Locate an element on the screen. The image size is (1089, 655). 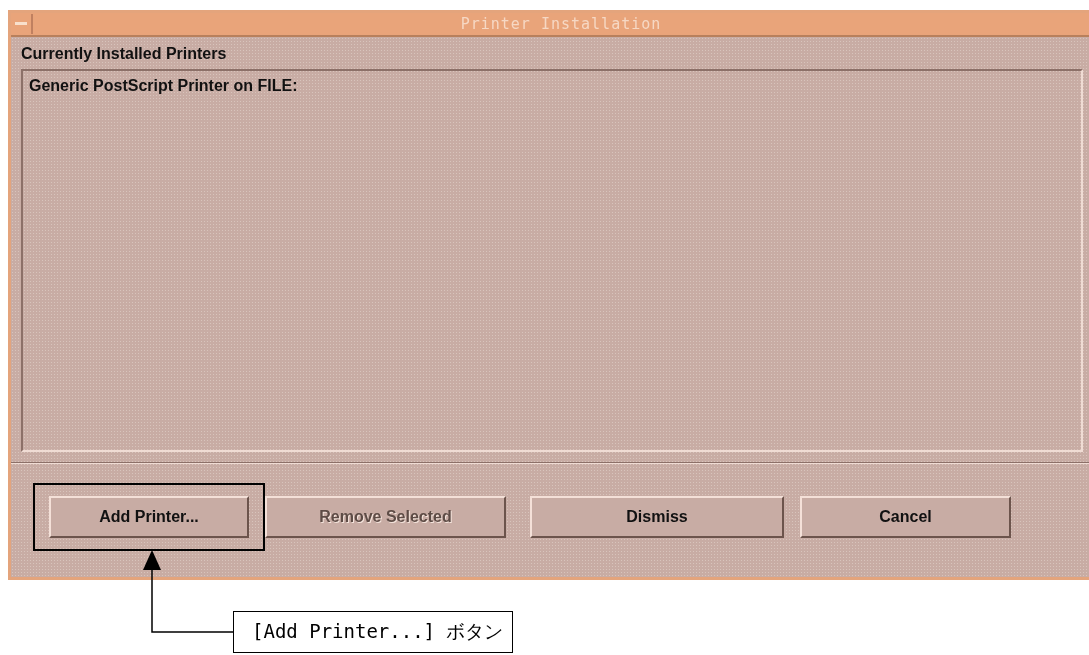
minus-icon is located at coordinates (21, 24).